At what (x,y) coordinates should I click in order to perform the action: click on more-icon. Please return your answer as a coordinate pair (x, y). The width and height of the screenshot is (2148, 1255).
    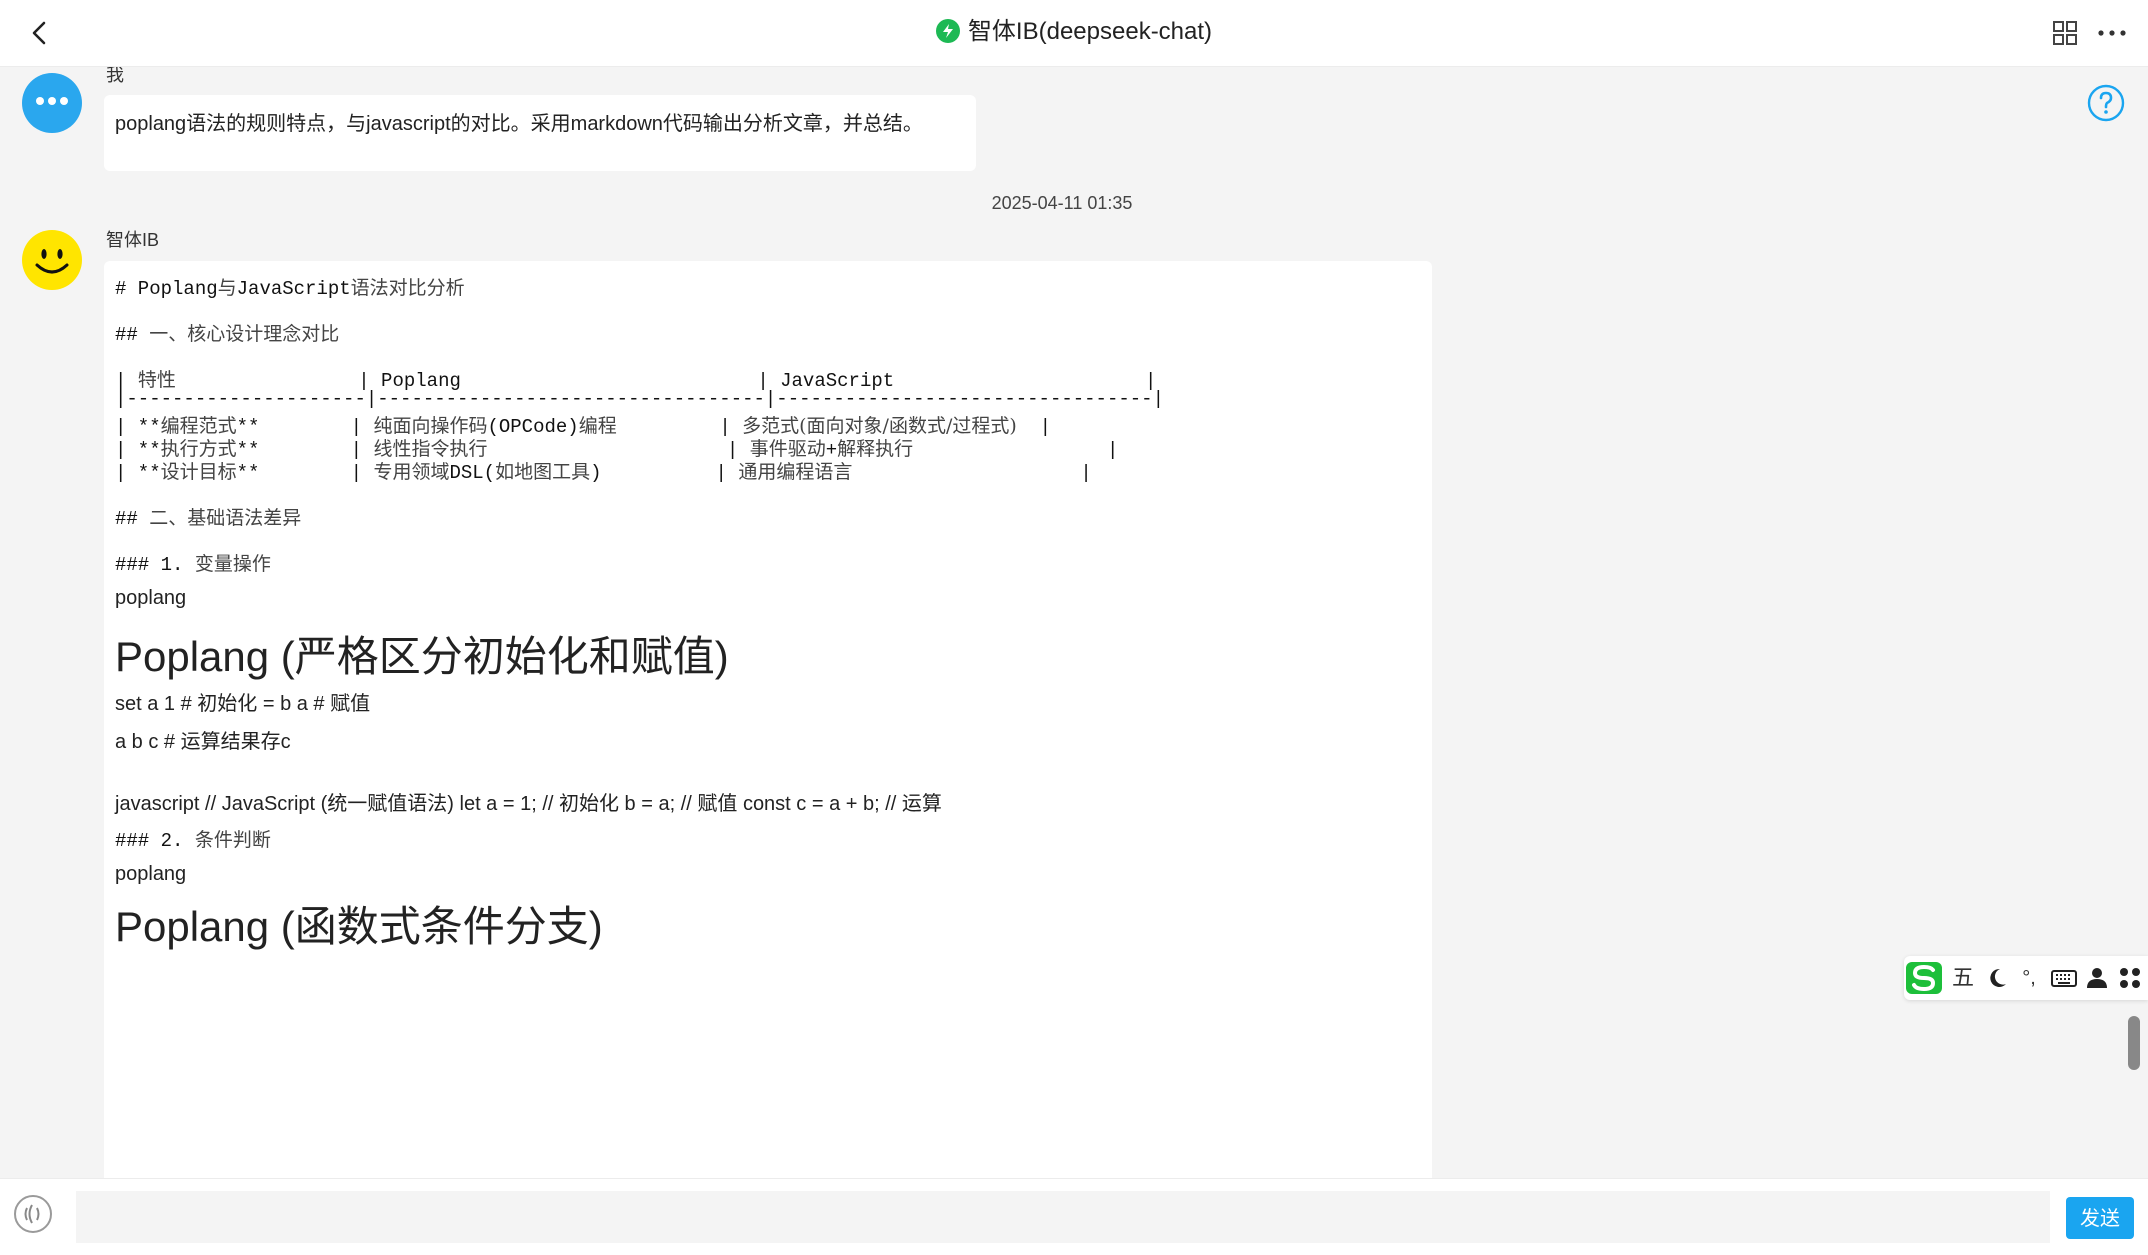
    Looking at the image, I should click on (2112, 33).